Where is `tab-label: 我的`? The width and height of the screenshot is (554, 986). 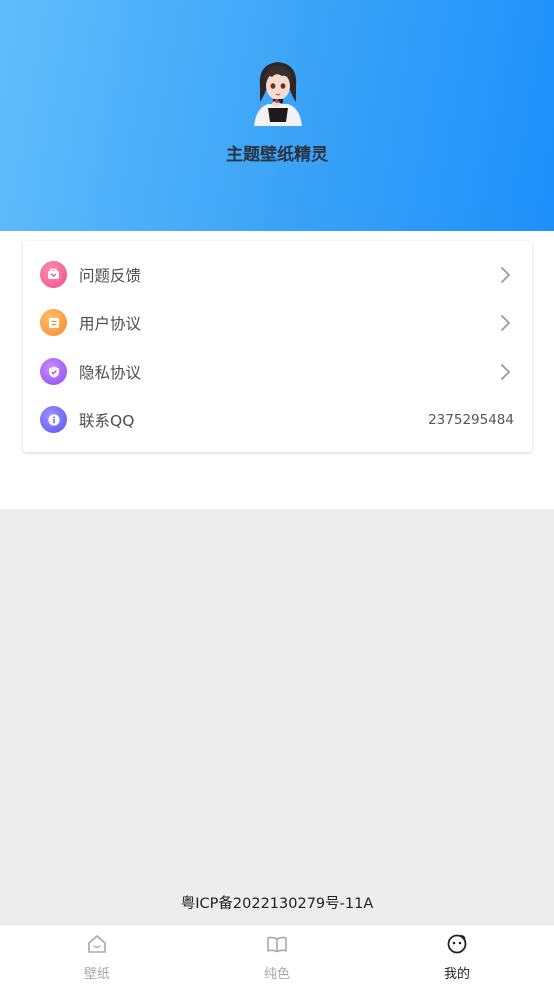
tab-label: 我的 is located at coordinates (456, 974).